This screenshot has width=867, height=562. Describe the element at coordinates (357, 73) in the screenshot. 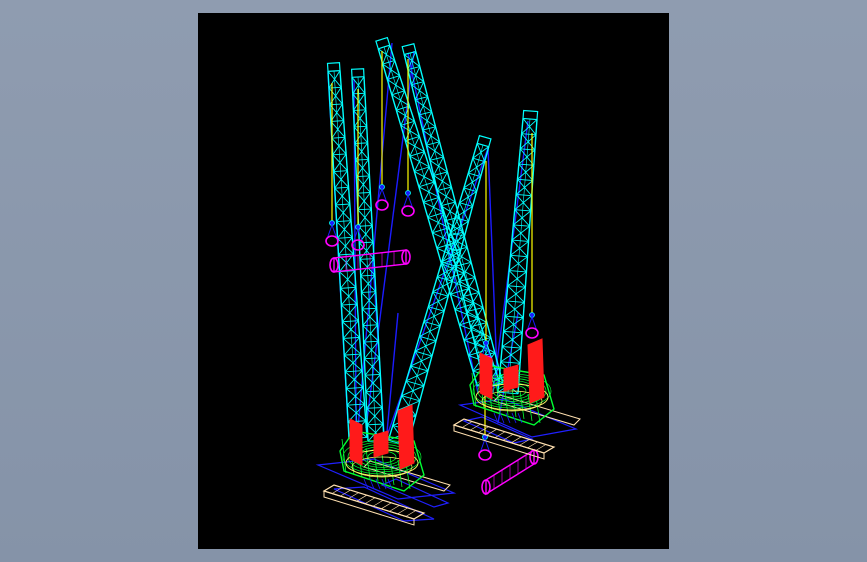

I see `boom-front-left-b-tip` at that location.